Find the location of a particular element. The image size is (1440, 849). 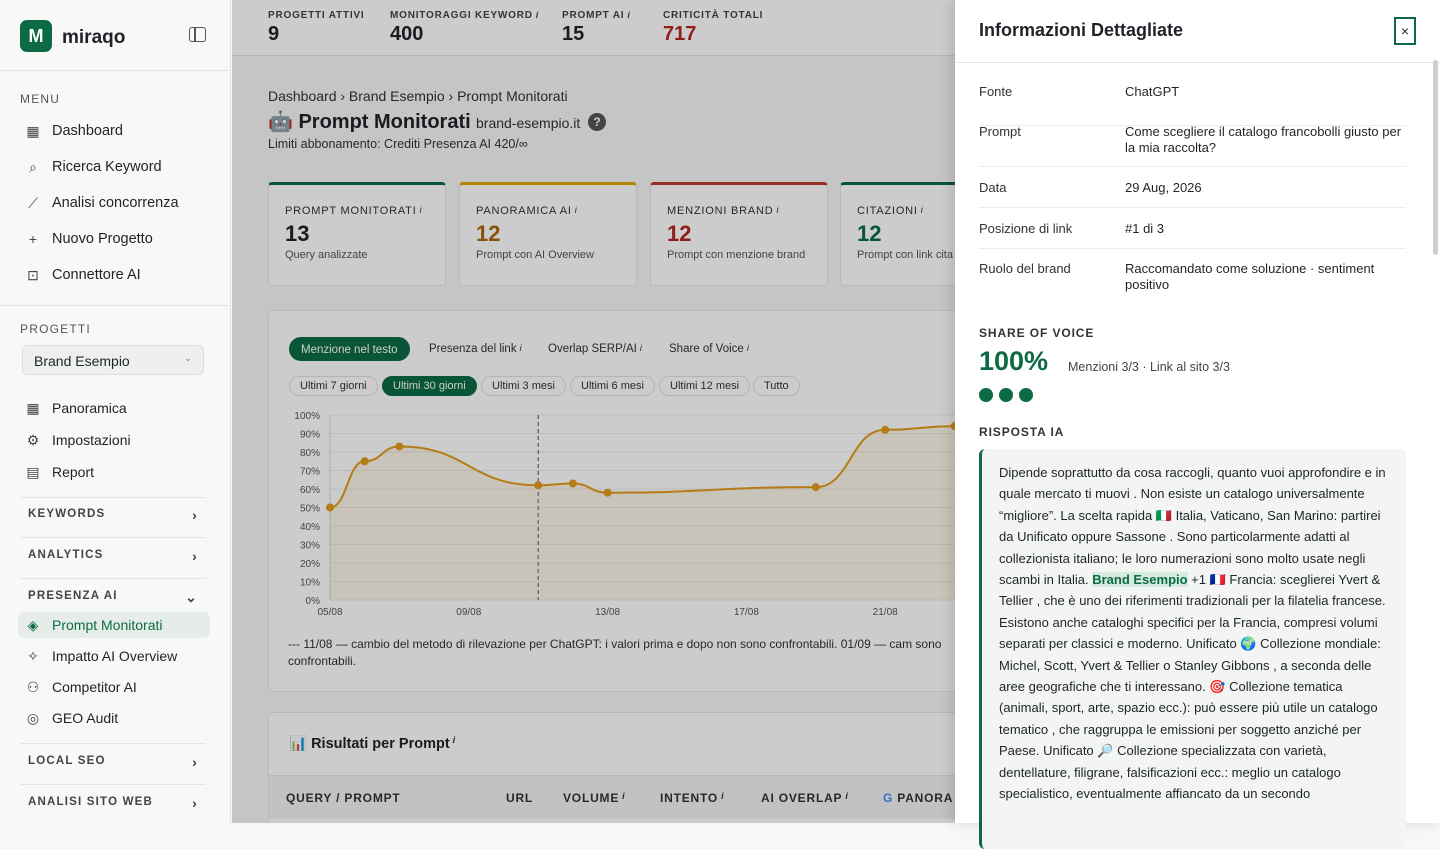

sparkle-icon: ✧ is located at coordinates (33, 655).